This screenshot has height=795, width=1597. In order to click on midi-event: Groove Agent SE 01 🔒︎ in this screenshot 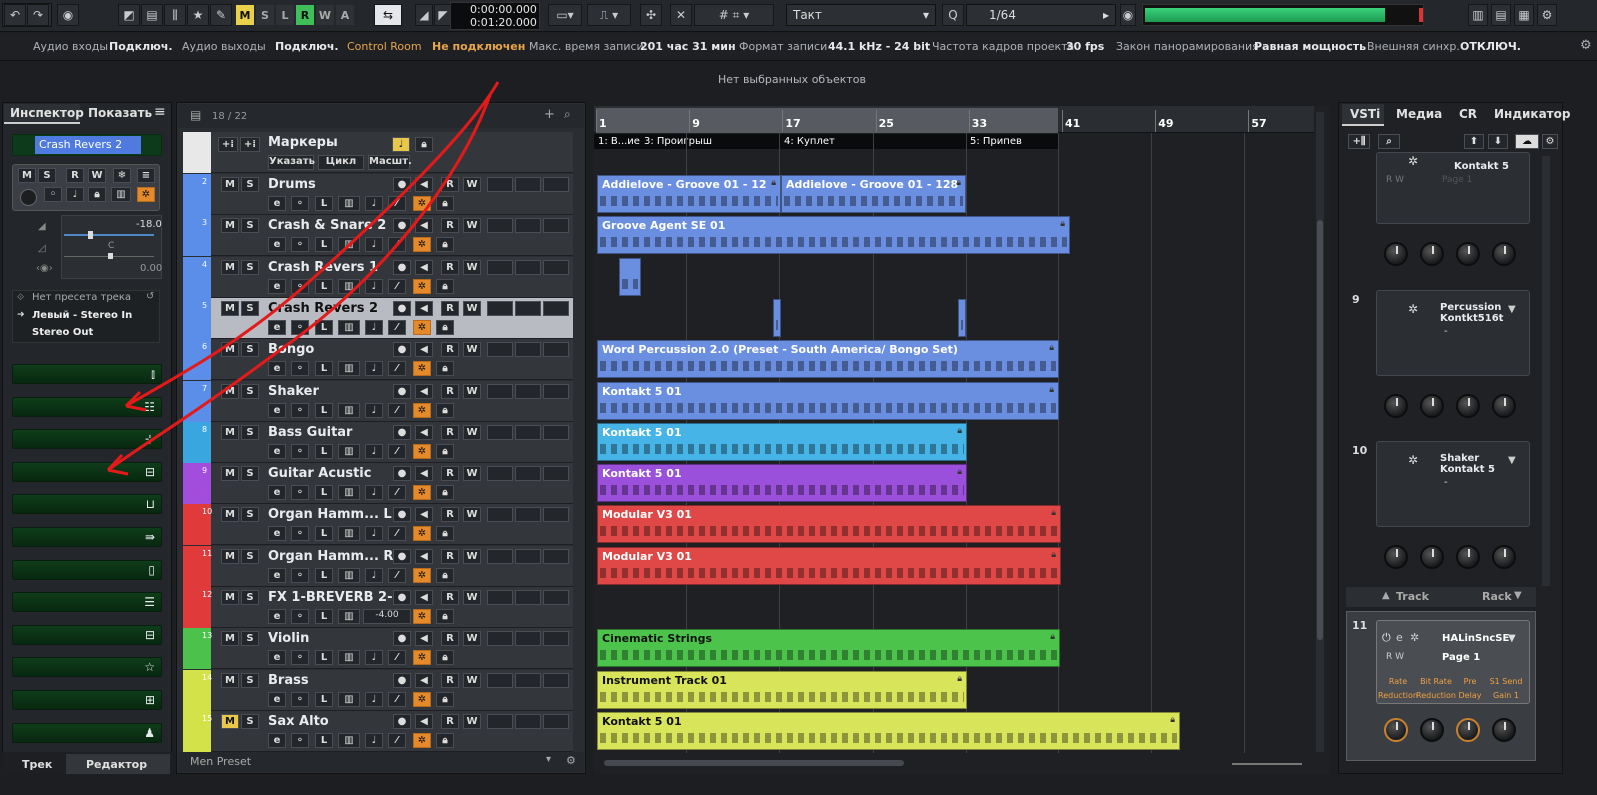, I will do `click(833, 235)`.